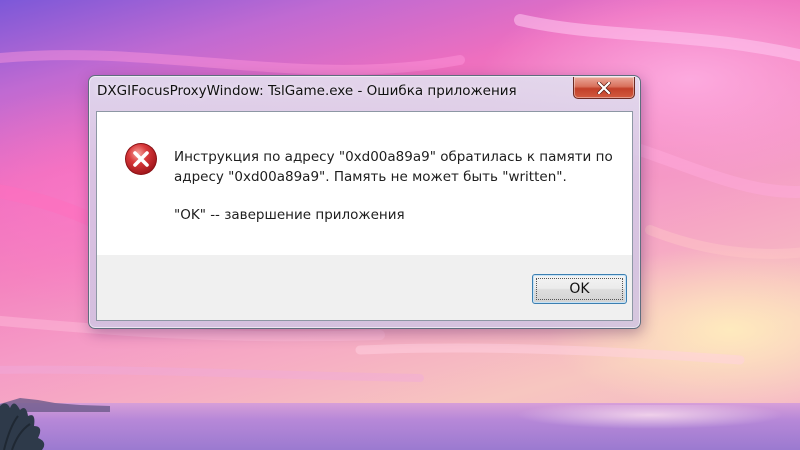 The height and width of the screenshot is (450, 800). I want to click on message-hint: "OK" -- завершение приложения, so click(289, 215).